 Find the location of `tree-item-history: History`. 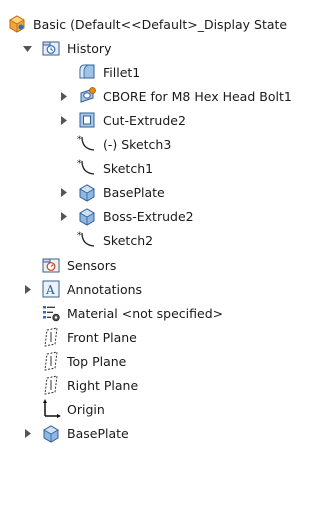

tree-item-history: History is located at coordinates (75, 48).